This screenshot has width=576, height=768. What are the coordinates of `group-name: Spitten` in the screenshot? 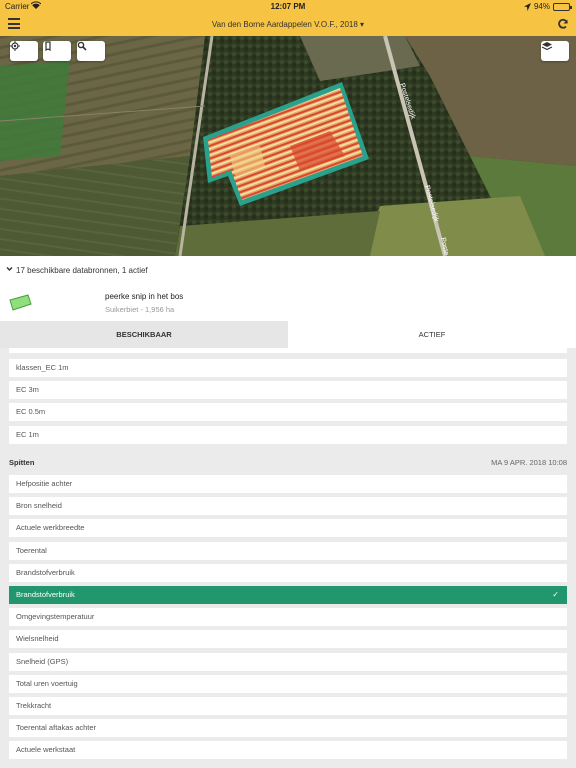 It's located at (22, 462).